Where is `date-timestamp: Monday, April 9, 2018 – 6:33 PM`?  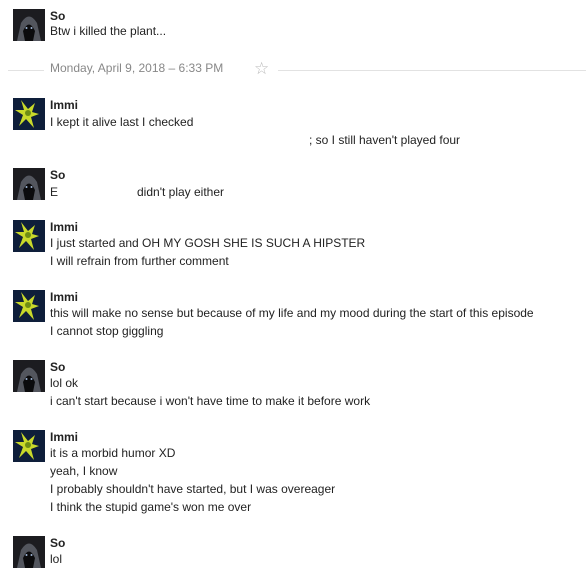 date-timestamp: Monday, April 9, 2018 – 6:33 PM is located at coordinates (137, 68).